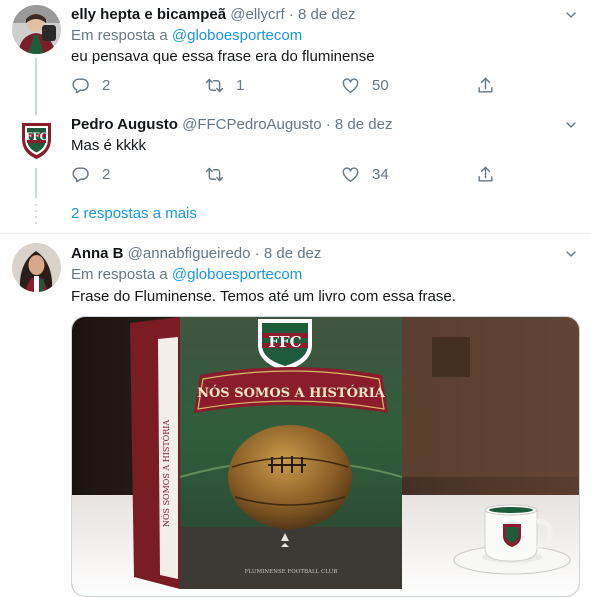 Image resolution: width=591 pixels, height=597 pixels. I want to click on display-name: elly hepta e bicampeã, so click(148, 14).